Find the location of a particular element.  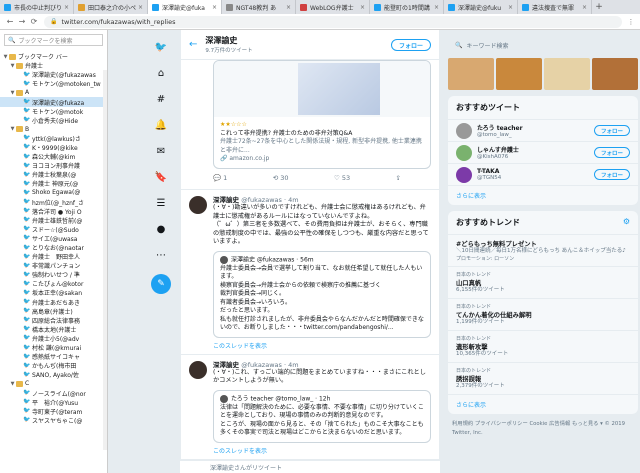

forward-button: → is located at coordinates (22, 21).